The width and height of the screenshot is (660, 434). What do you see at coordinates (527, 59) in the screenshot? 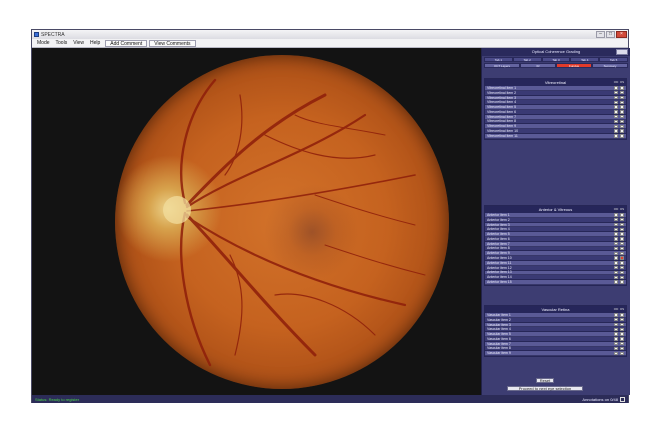
I see `tab-2: Tab 2` at bounding box center [527, 59].